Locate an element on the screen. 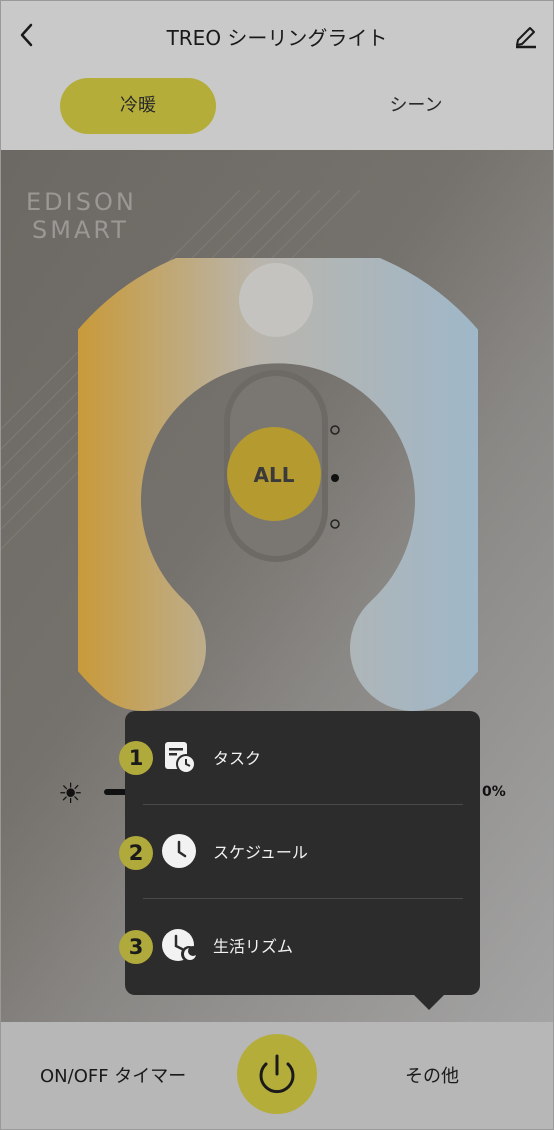 Image resolution: width=554 pixels, height=1130 pixels. menu-item-life-rhythm-label: 生活リズム is located at coordinates (253, 946).